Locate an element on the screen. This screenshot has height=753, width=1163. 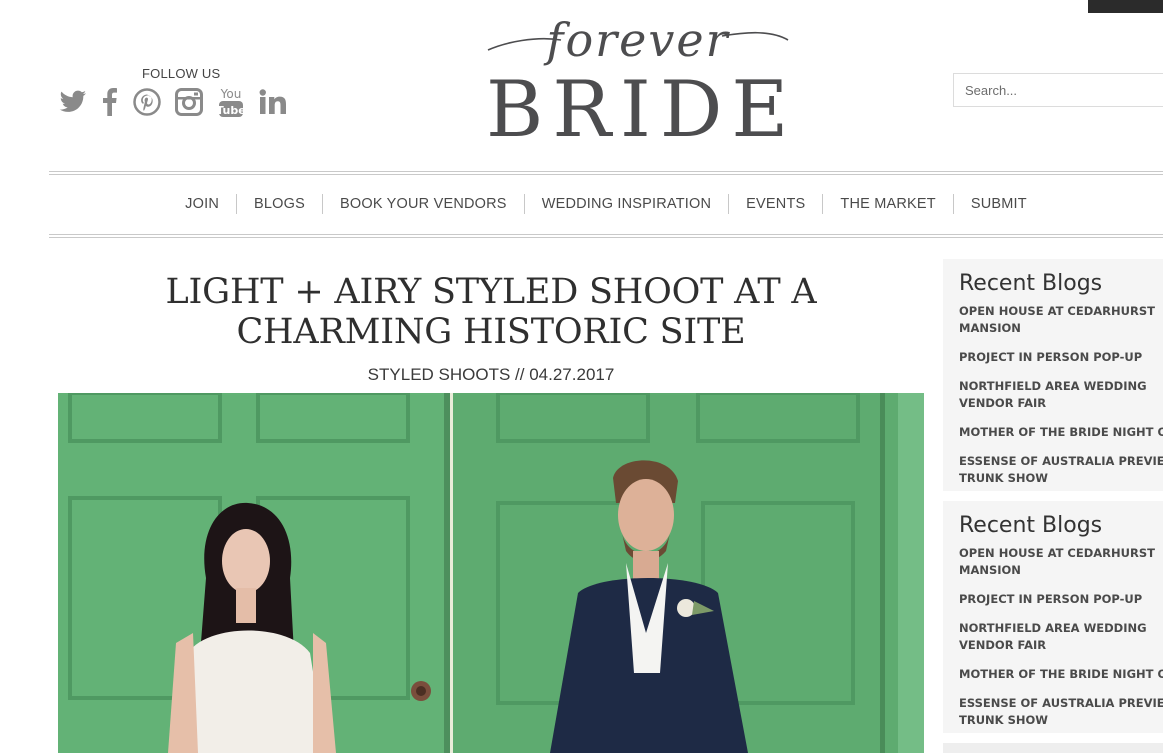
nav-item-events: EVENTS is located at coordinates (775, 204).